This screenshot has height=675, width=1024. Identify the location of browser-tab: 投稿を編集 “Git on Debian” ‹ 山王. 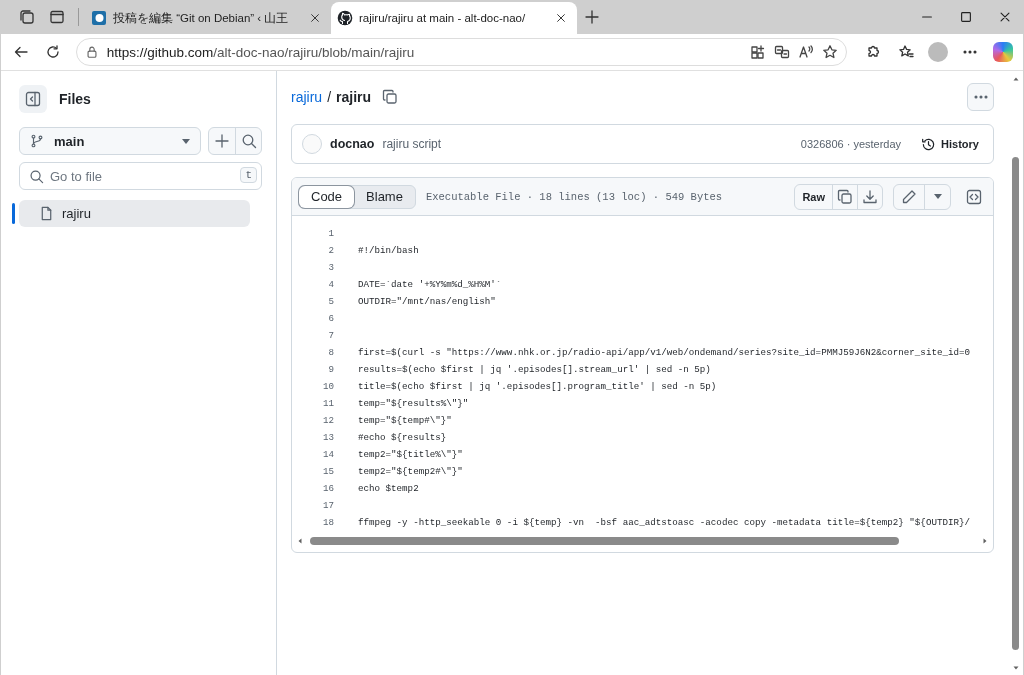
(208, 18).